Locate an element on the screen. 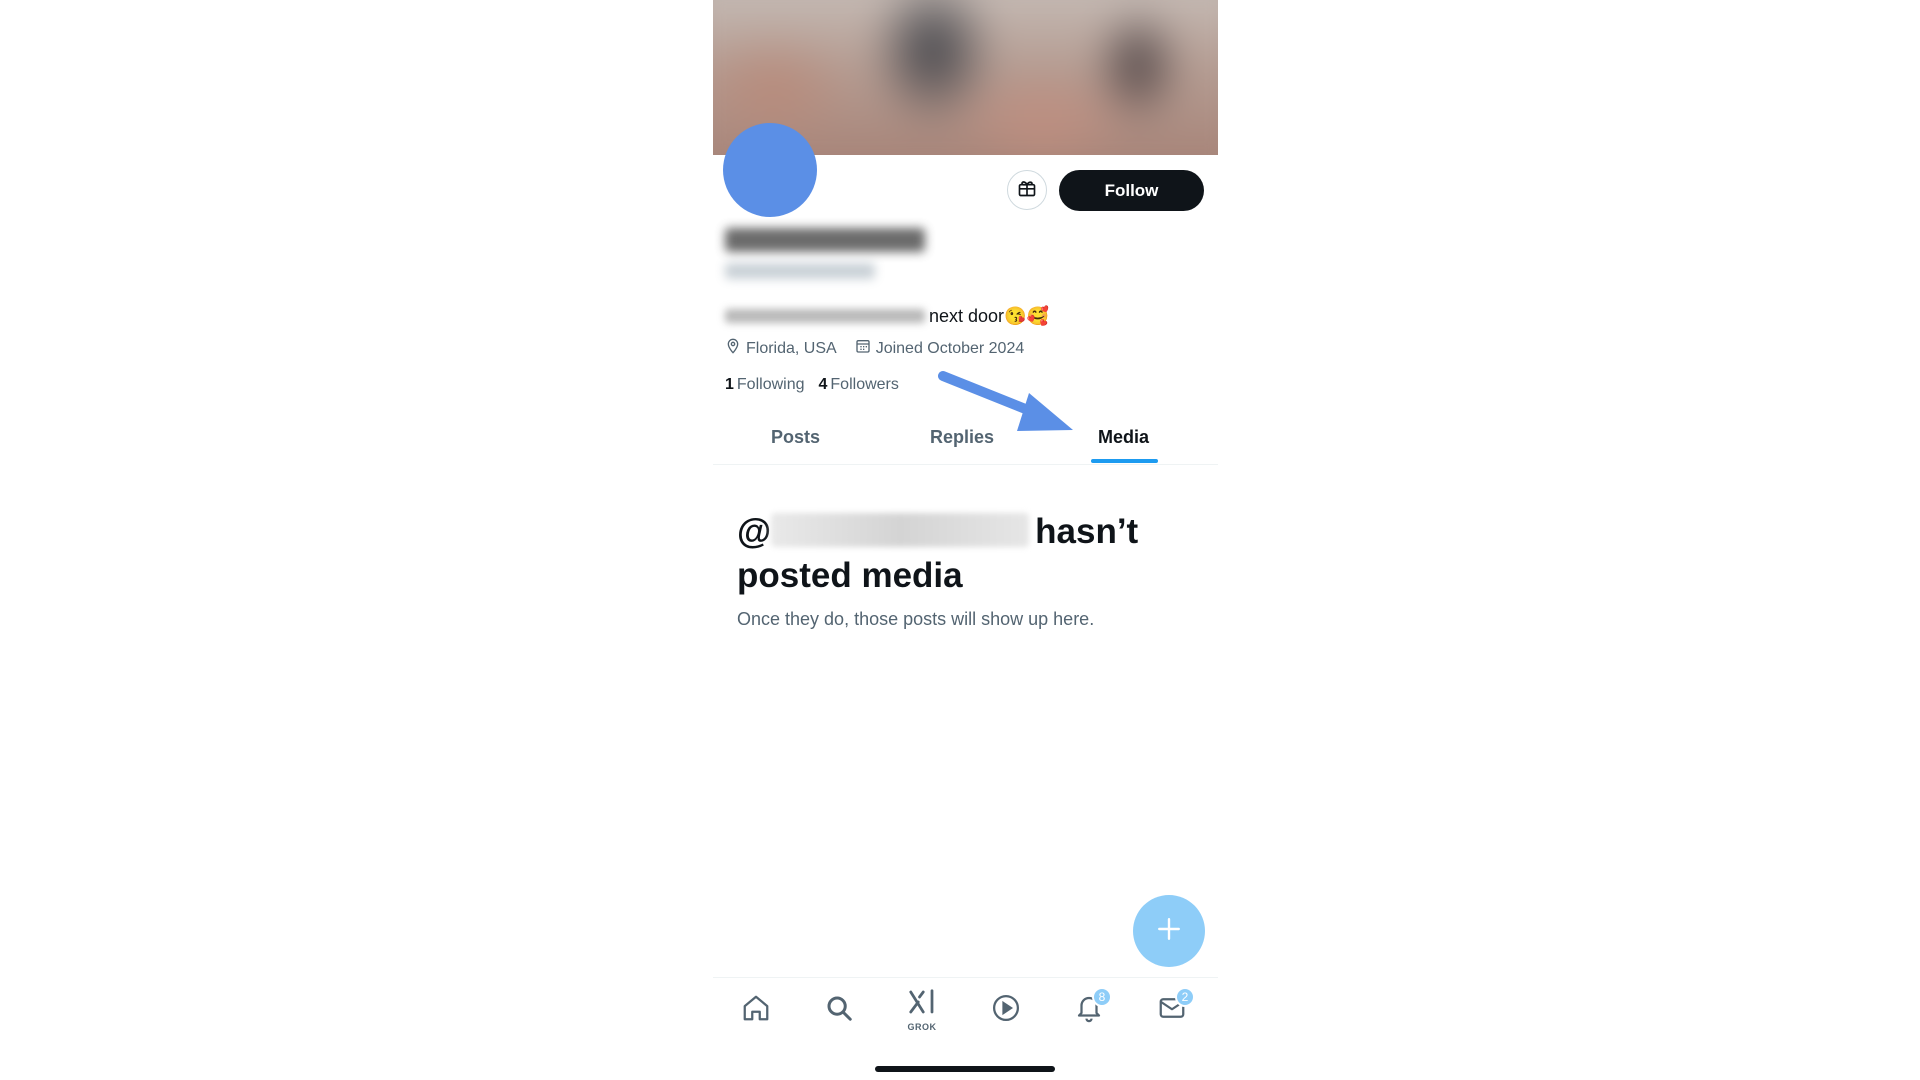 The width and height of the screenshot is (1920, 1080). followers-count: 4 is located at coordinates (823, 384).